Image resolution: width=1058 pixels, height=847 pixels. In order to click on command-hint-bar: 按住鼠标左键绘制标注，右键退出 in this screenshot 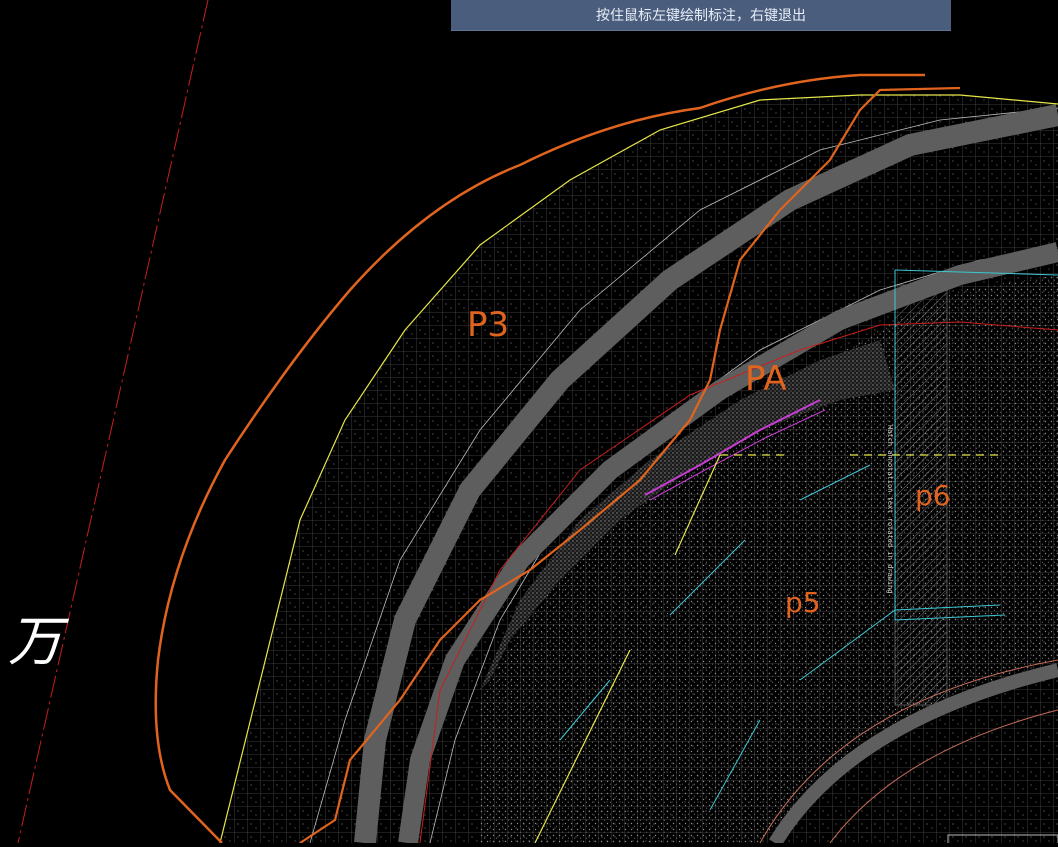, I will do `click(701, 15)`.